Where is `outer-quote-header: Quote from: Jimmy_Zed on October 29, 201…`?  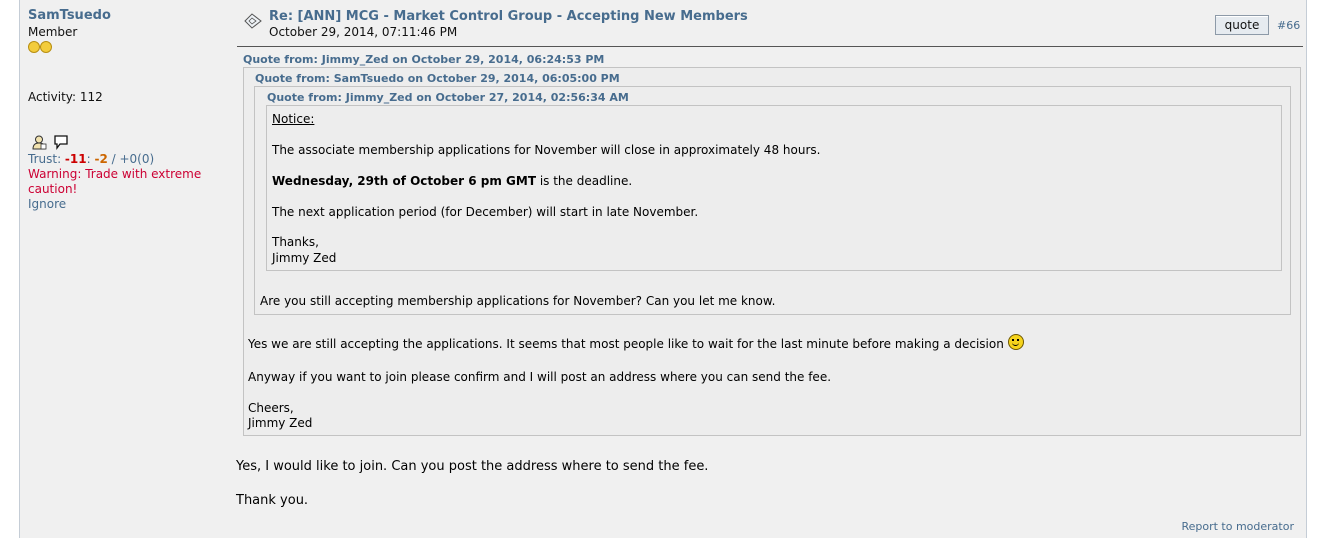 outer-quote-header: Quote from: Jimmy_Zed on October 29, 201… is located at coordinates (423, 59).